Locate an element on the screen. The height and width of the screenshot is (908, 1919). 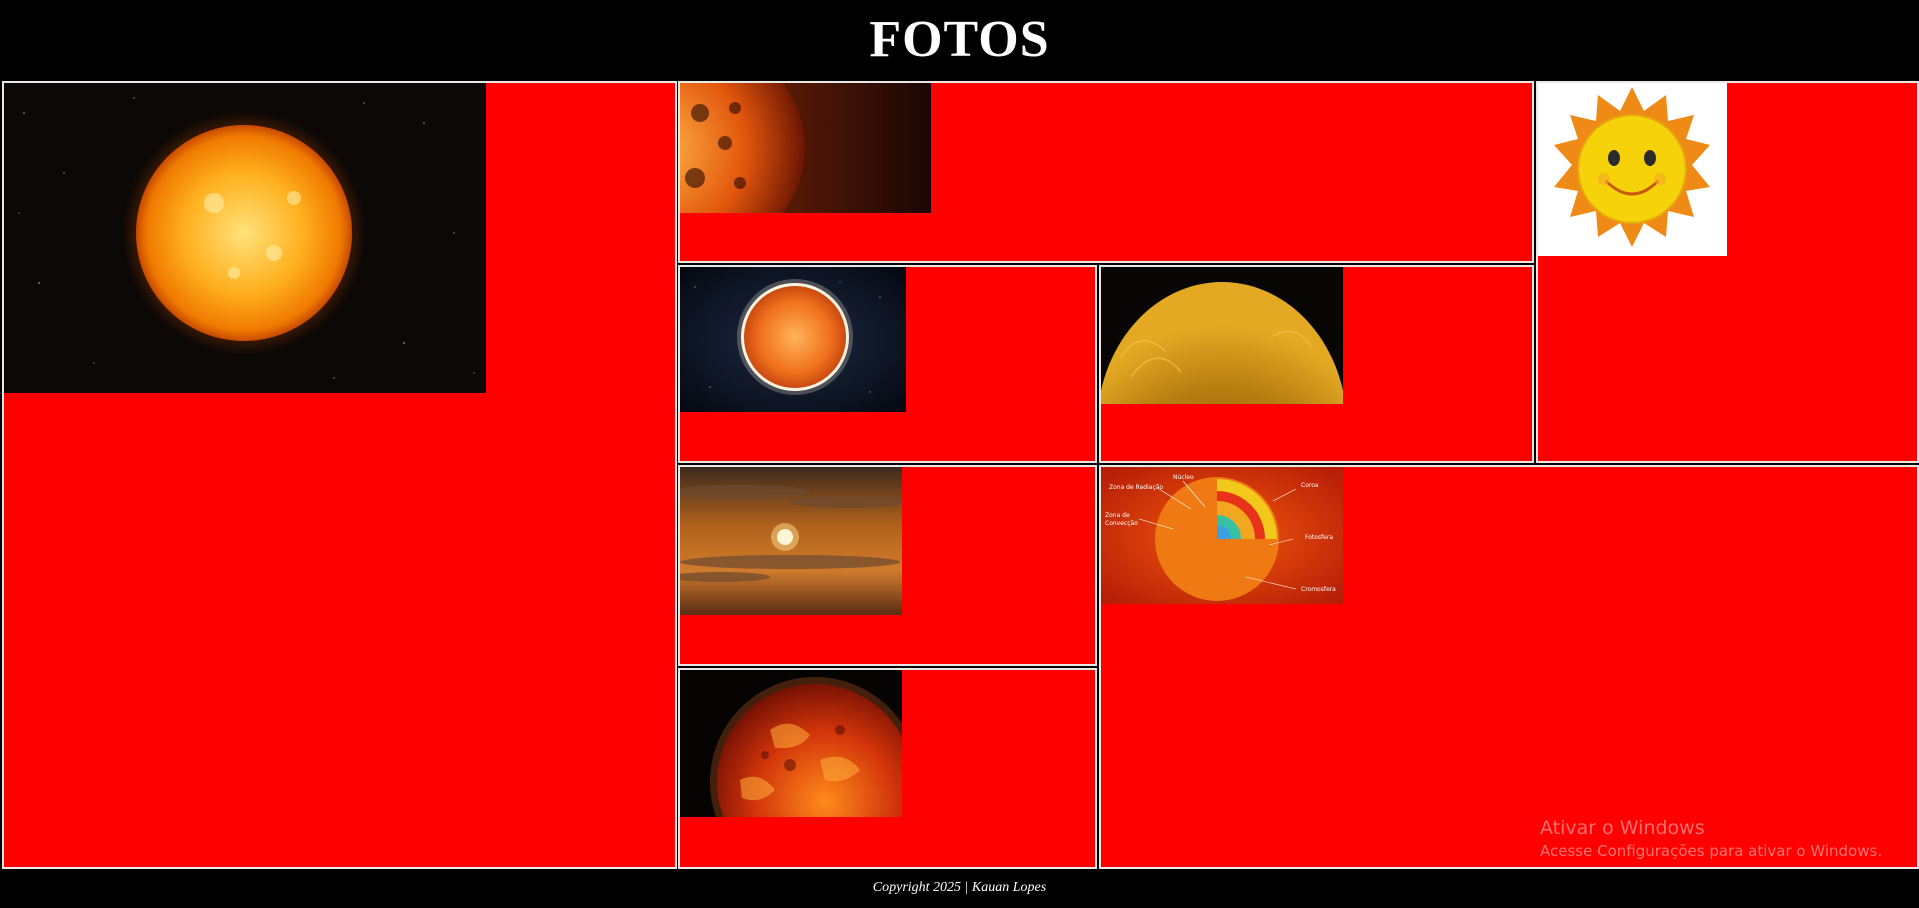
diagram-label-zona-de: Zona de is located at coordinates (1117, 515).